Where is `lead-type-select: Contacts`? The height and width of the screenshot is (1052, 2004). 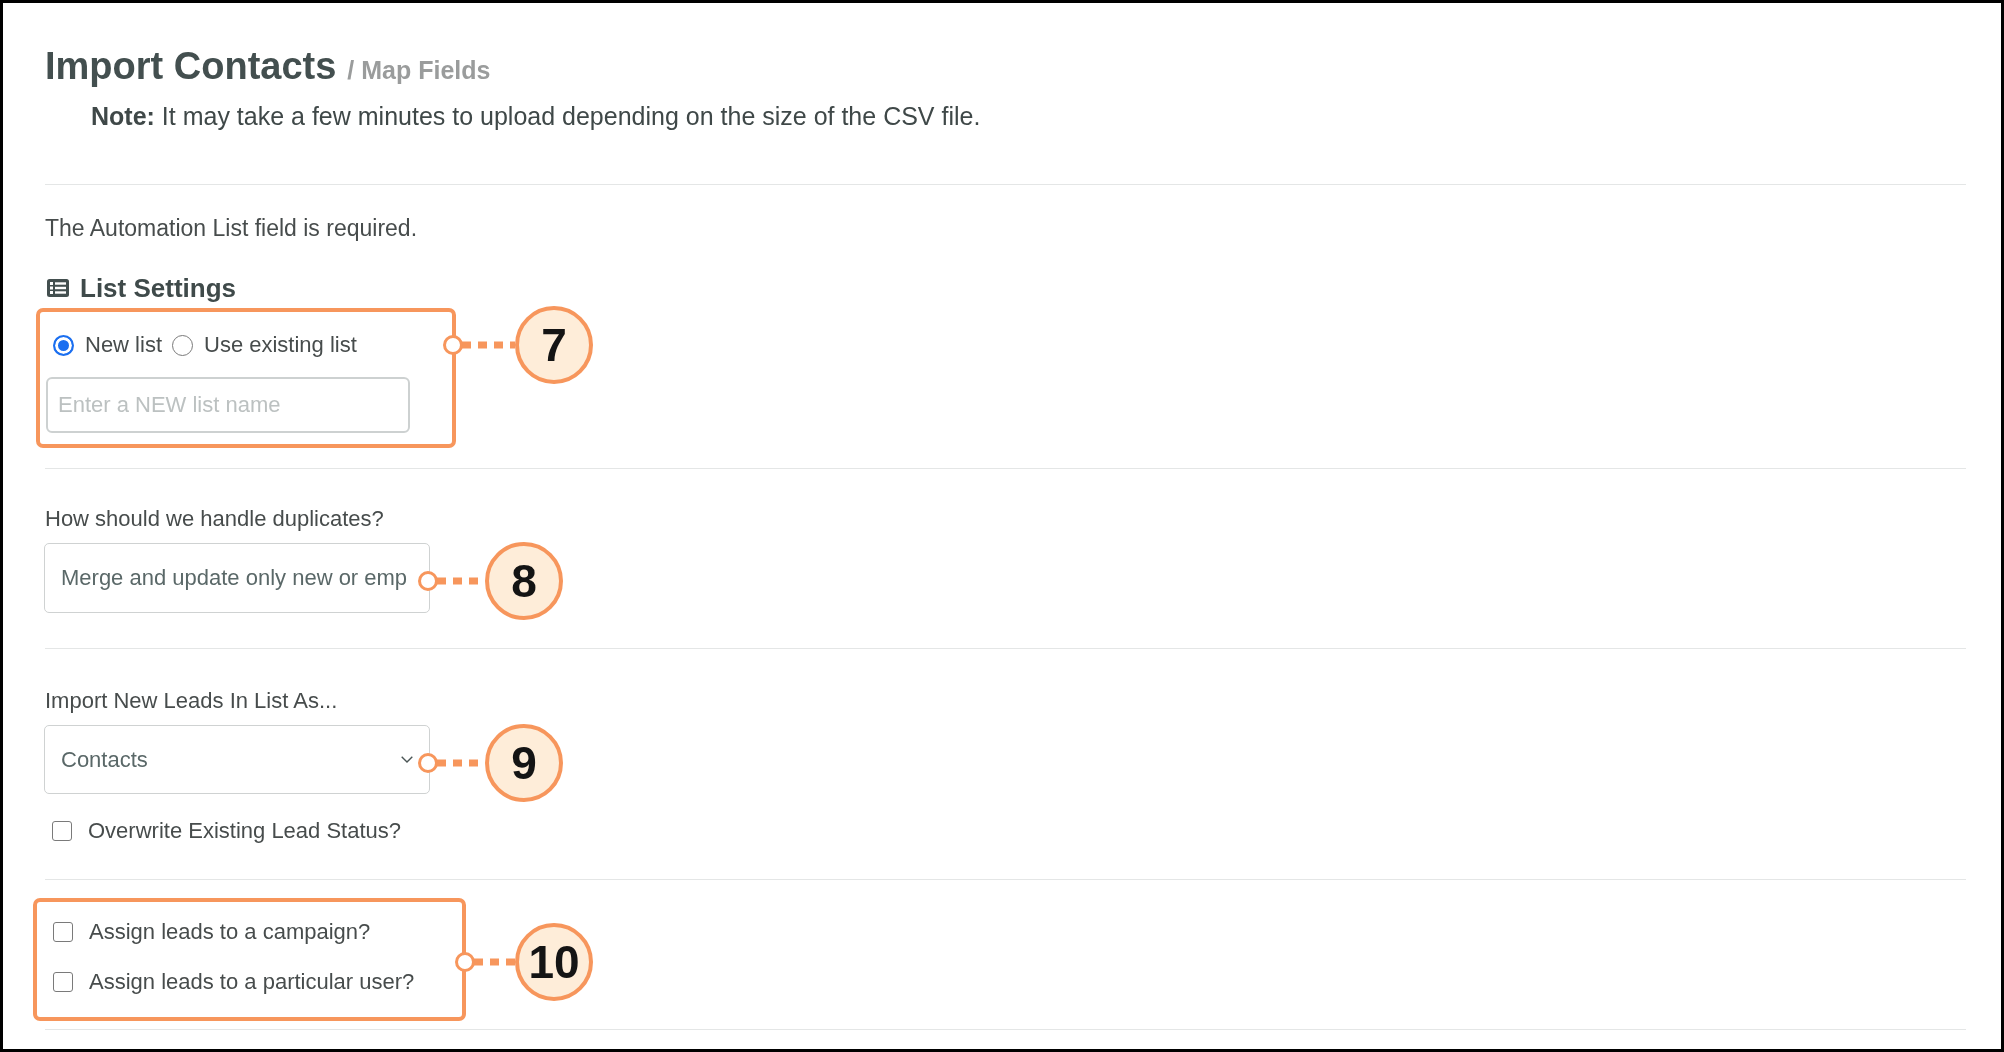 lead-type-select: Contacts is located at coordinates (237, 759).